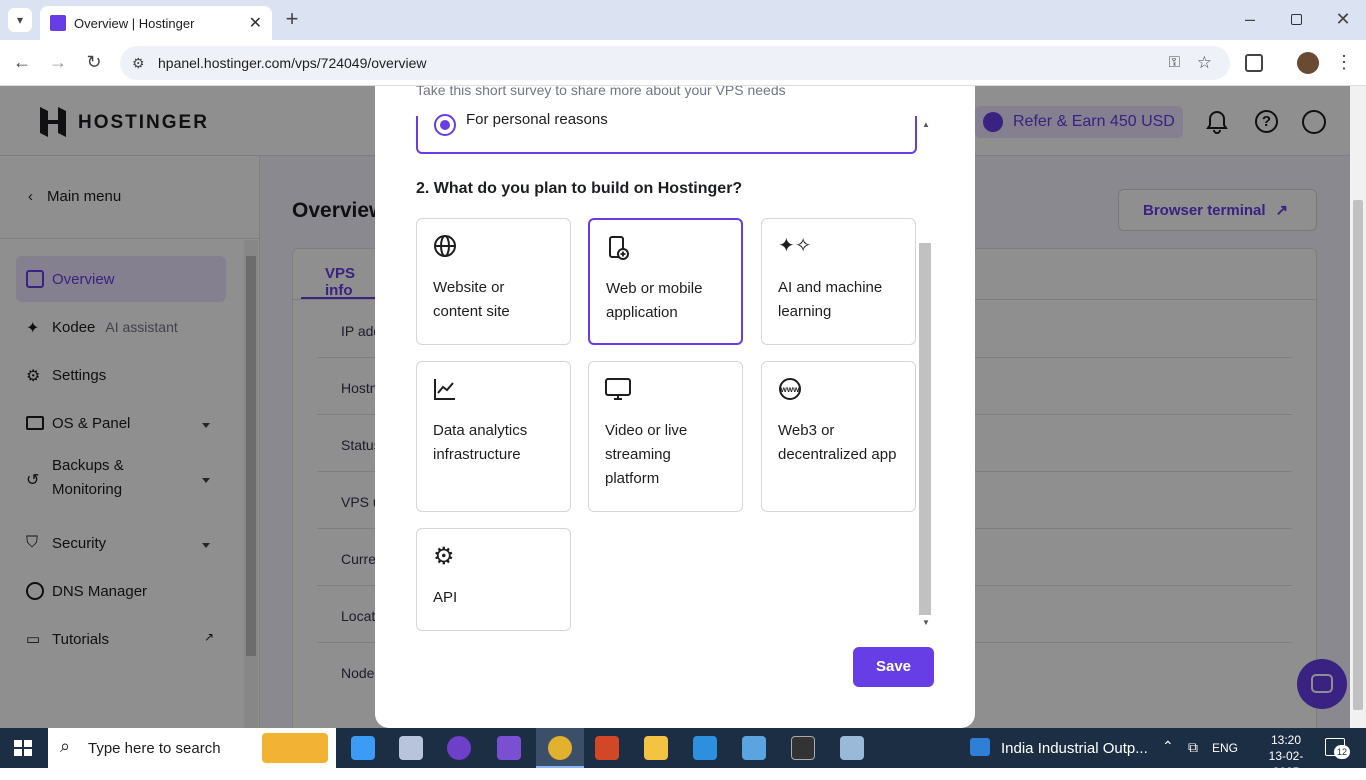 The width and height of the screenshot is (1366, 780). Describe the element at coordinates (493, 579) in the screenshot. I see `option-api: ⚙ API` at that location.